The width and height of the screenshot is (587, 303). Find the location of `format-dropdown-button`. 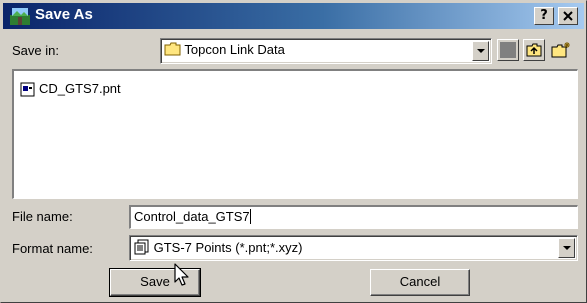

format-dropdown-button is located at coordinates (566, 248).